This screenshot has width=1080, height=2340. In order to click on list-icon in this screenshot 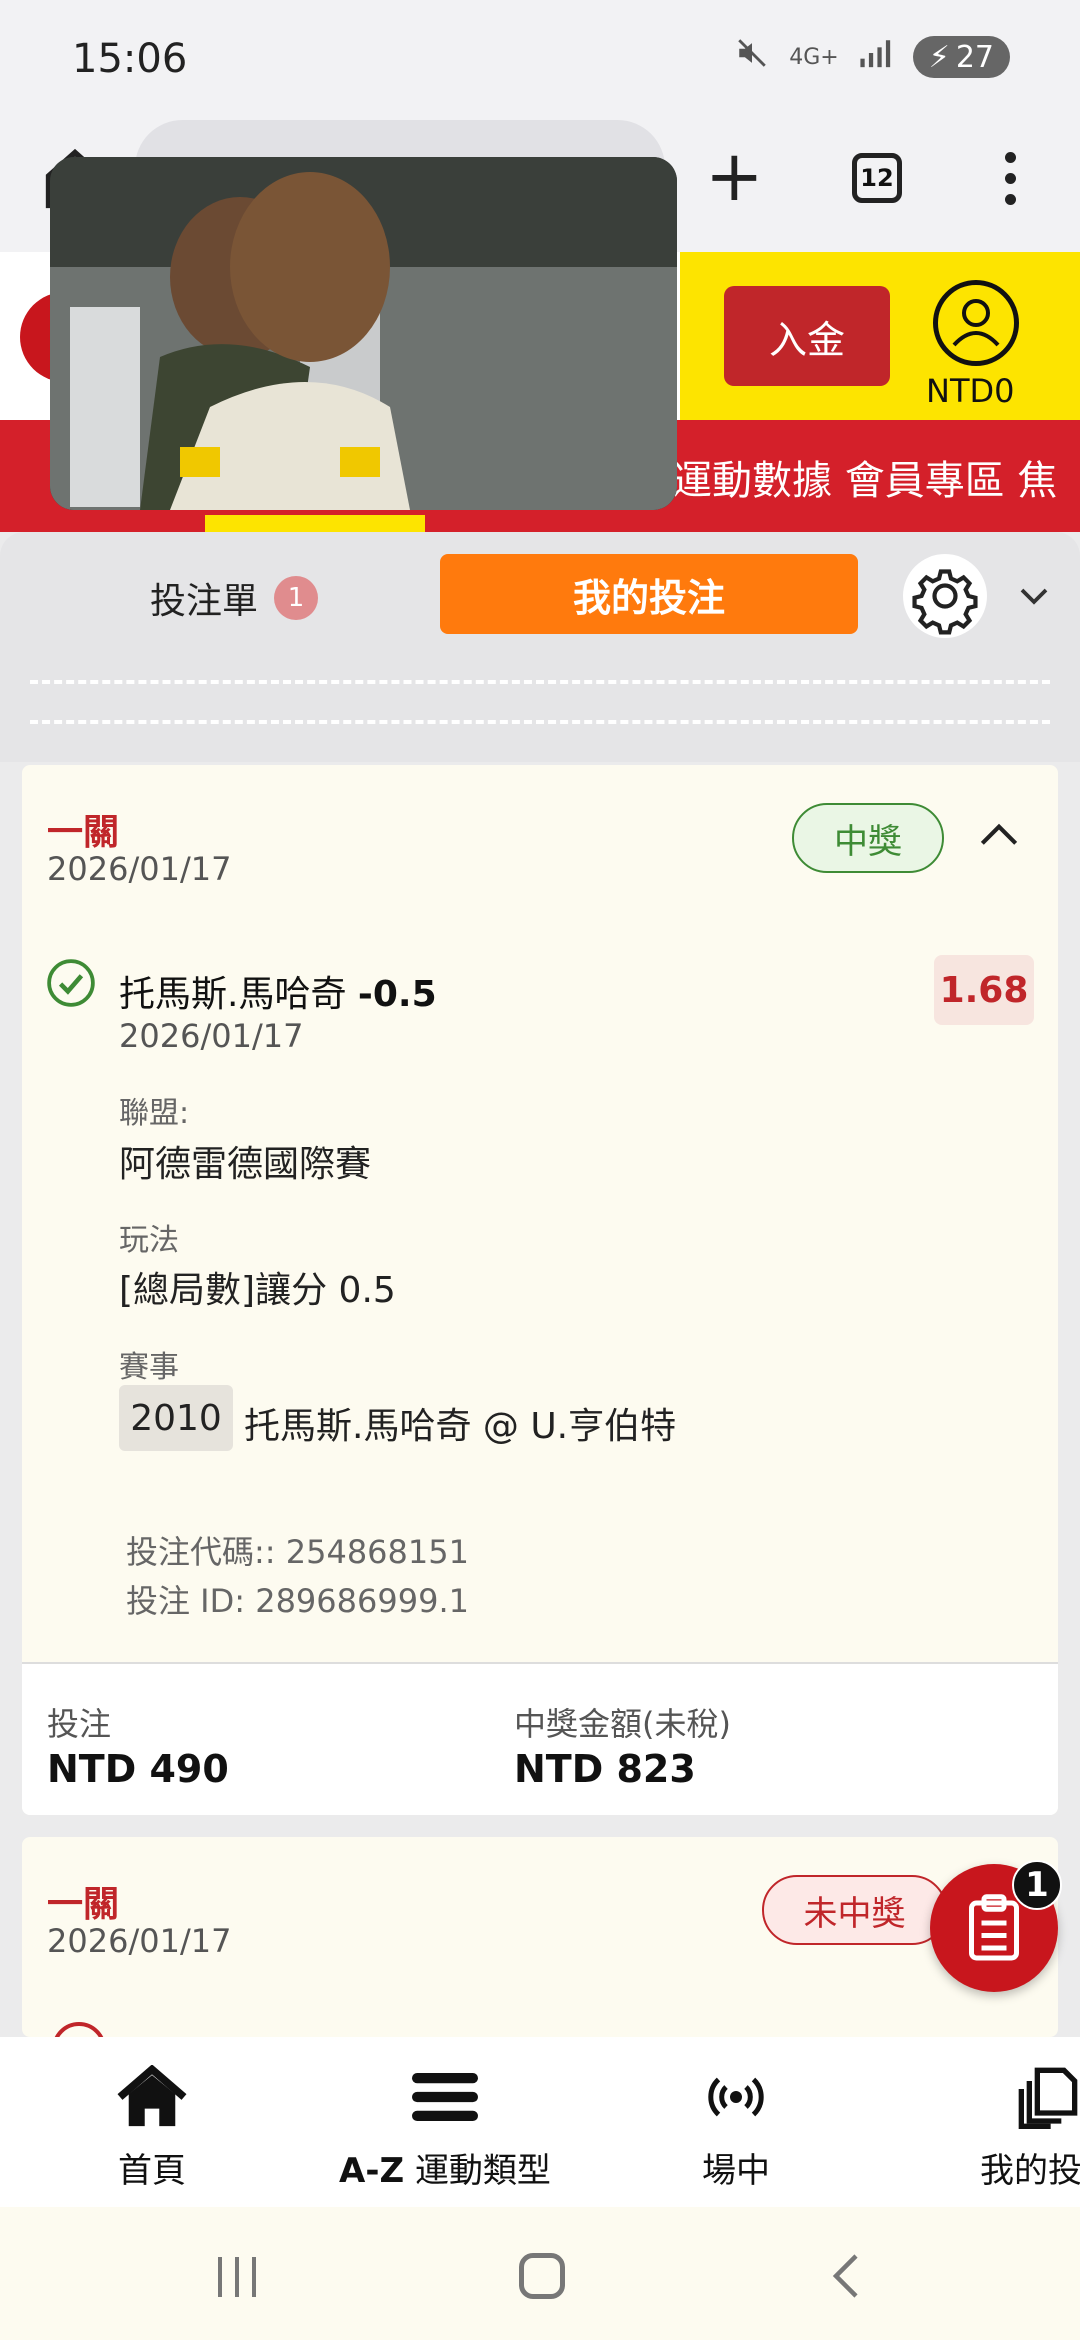, I will do `click(445, 2097)`.